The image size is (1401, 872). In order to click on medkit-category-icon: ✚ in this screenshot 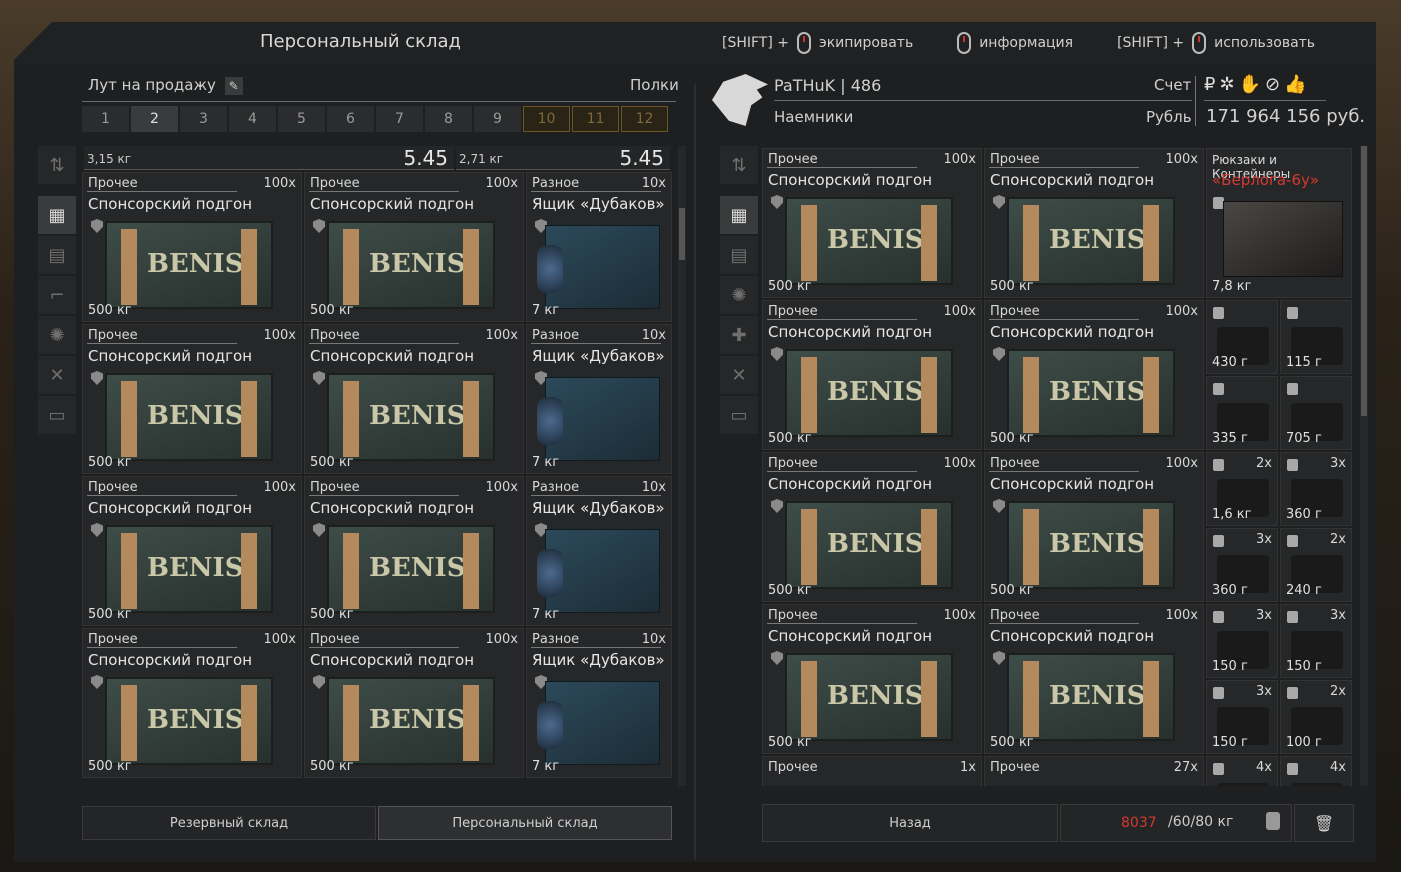, I will do `click(739, 335)`.